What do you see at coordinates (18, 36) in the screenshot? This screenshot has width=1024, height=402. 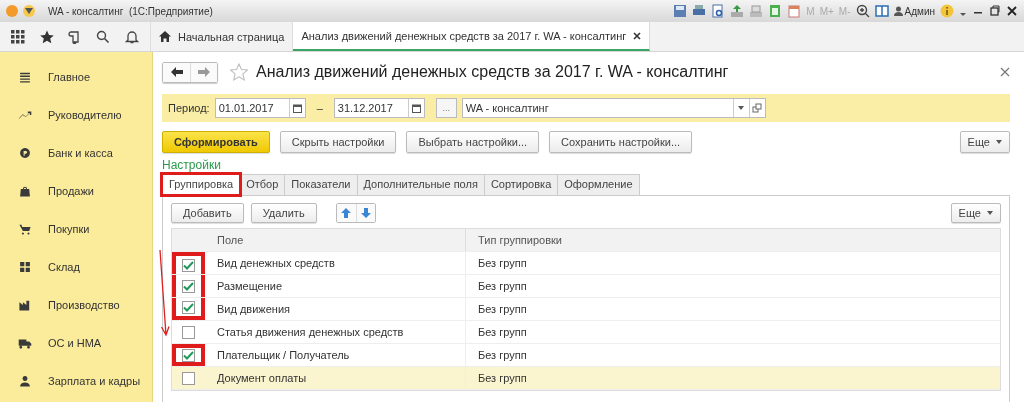 I see `apps-grid-icon` at bounding box center [18, 36].